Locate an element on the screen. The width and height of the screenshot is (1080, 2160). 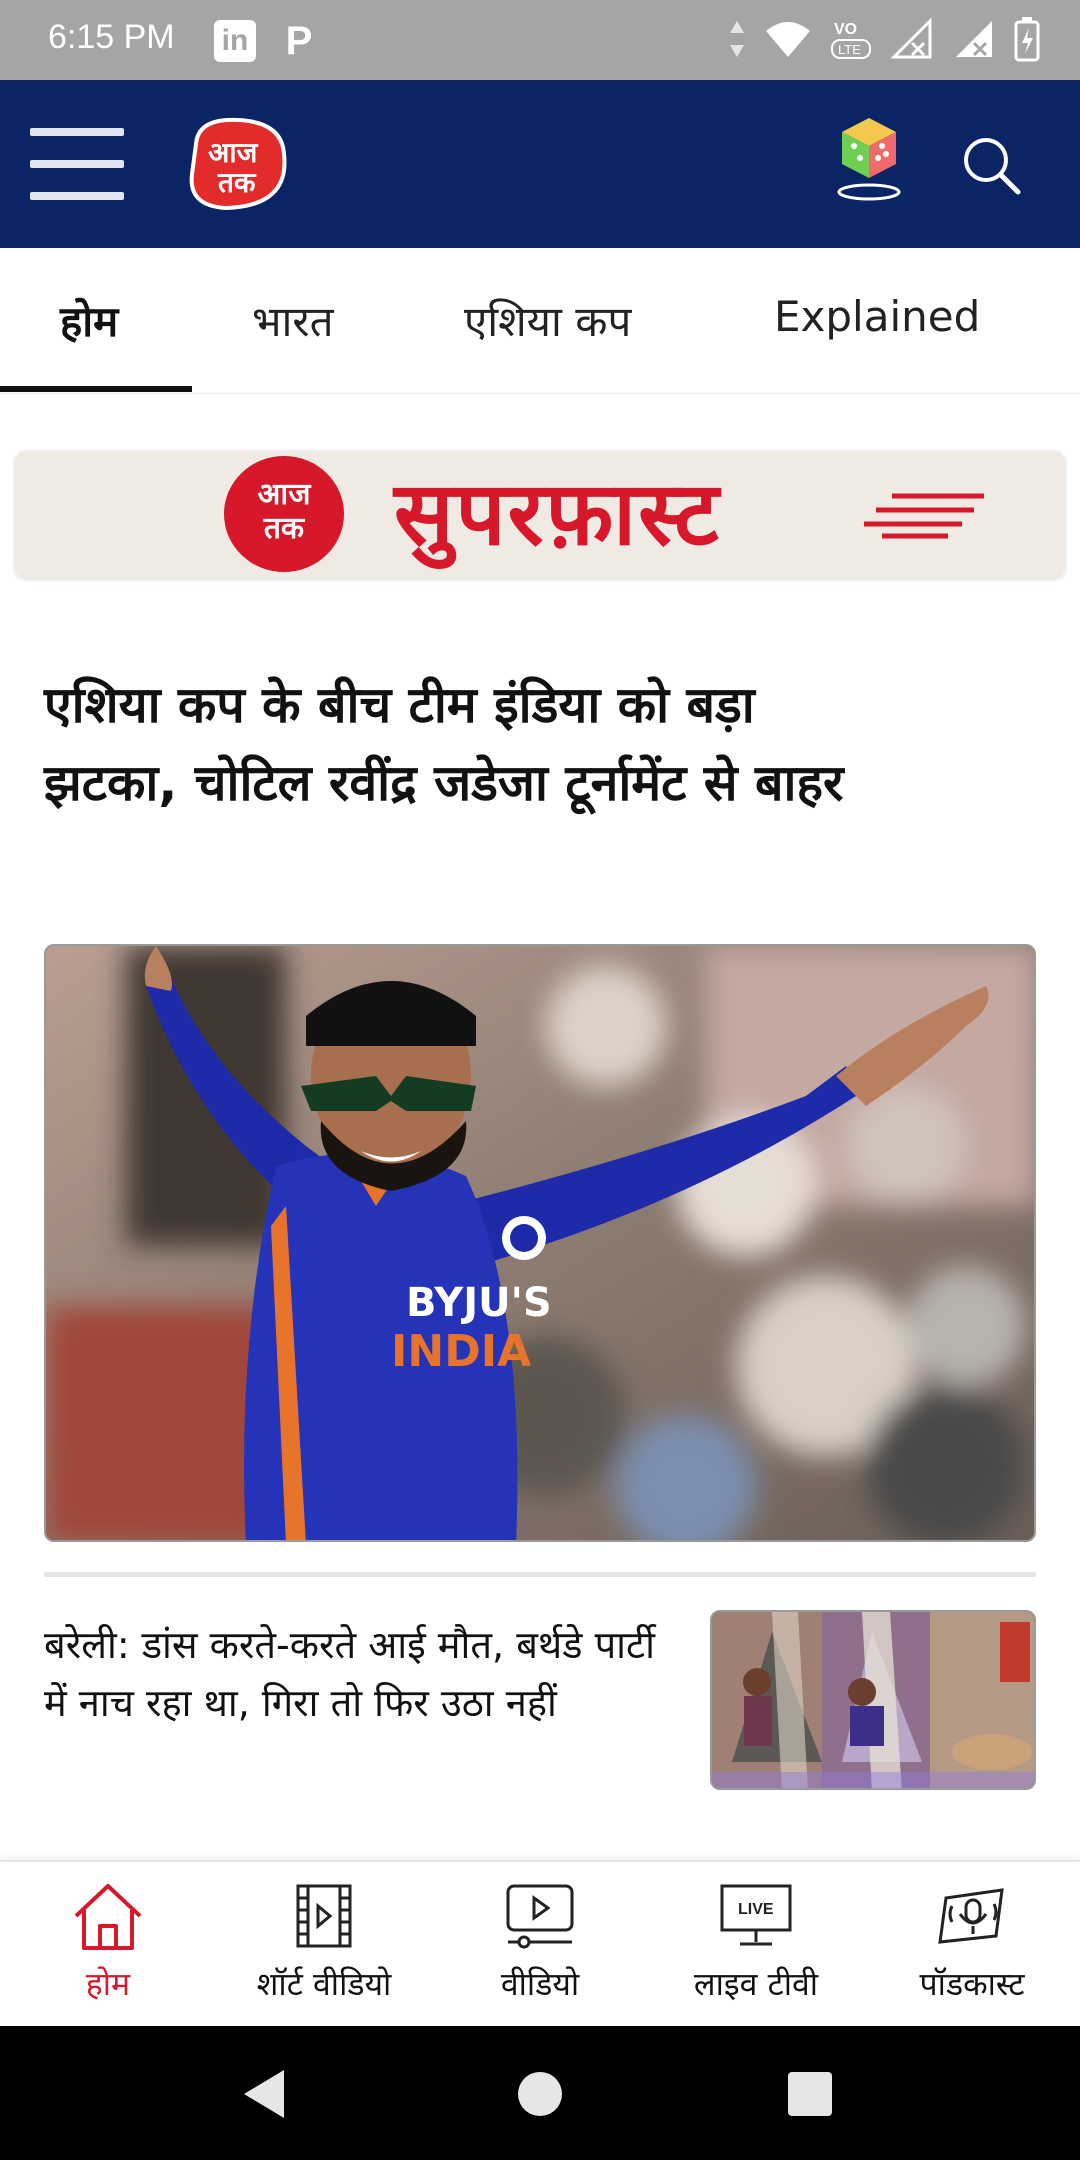
nav-home-label: होम is located at coordinates (108, 1984).